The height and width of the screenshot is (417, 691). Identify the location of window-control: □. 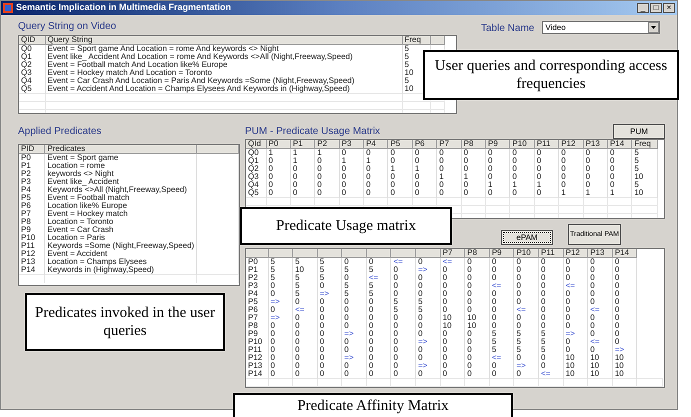
(656, 8).